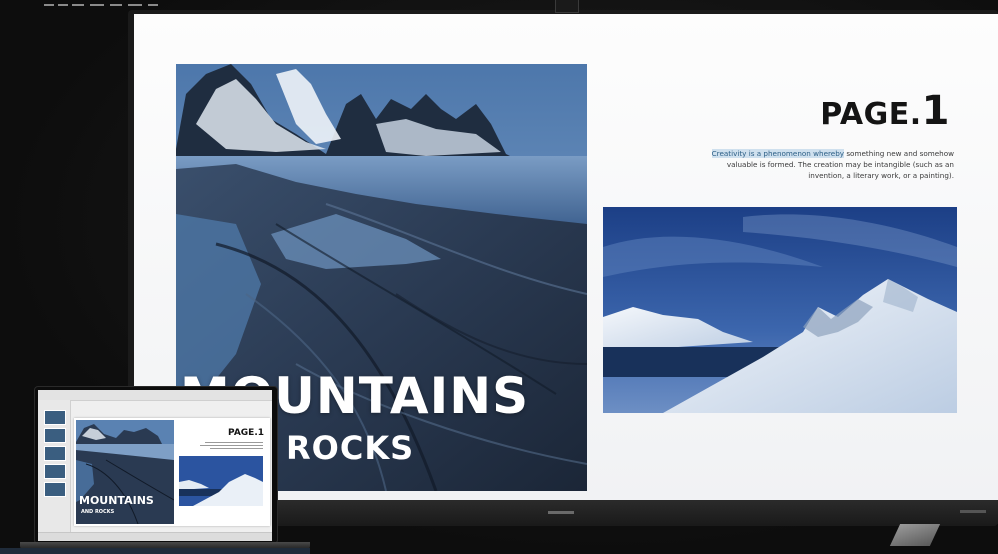 This screenshot has width=998, height=554. What do you see at coordinates (350, 448) in the screenshot?
I see `slide-title-sub: ROCKS` at bounding box center [350, 448].